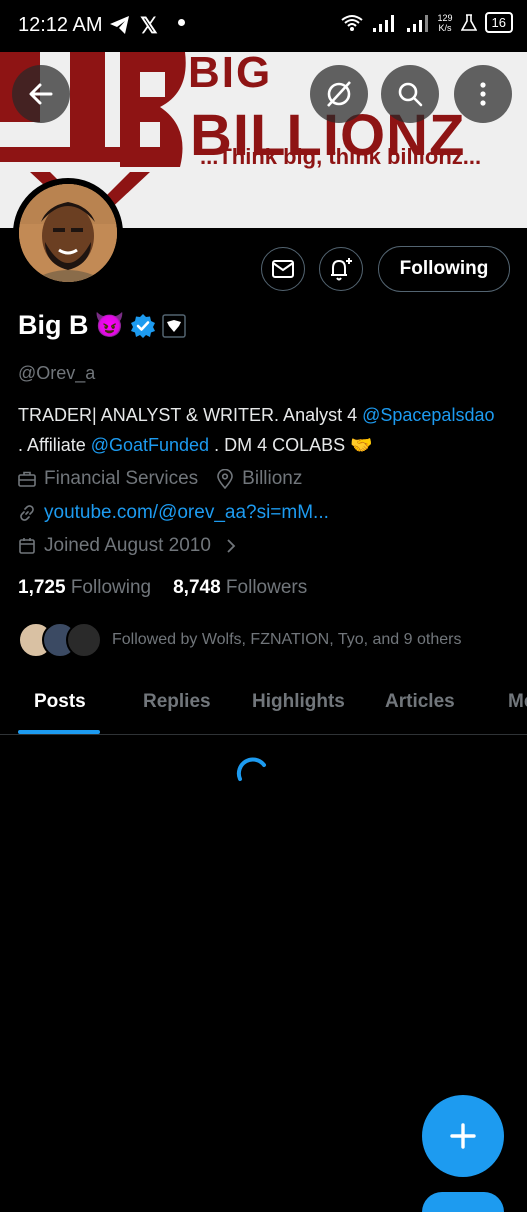  I want to click on message-button, so click(283, 269).